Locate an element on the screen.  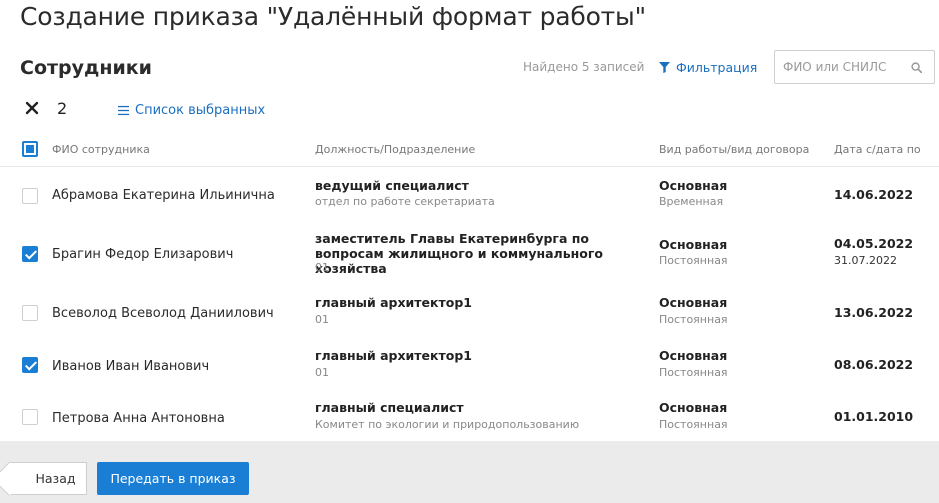
position-title: ведущий специалист is located at coordinates (392, 185).